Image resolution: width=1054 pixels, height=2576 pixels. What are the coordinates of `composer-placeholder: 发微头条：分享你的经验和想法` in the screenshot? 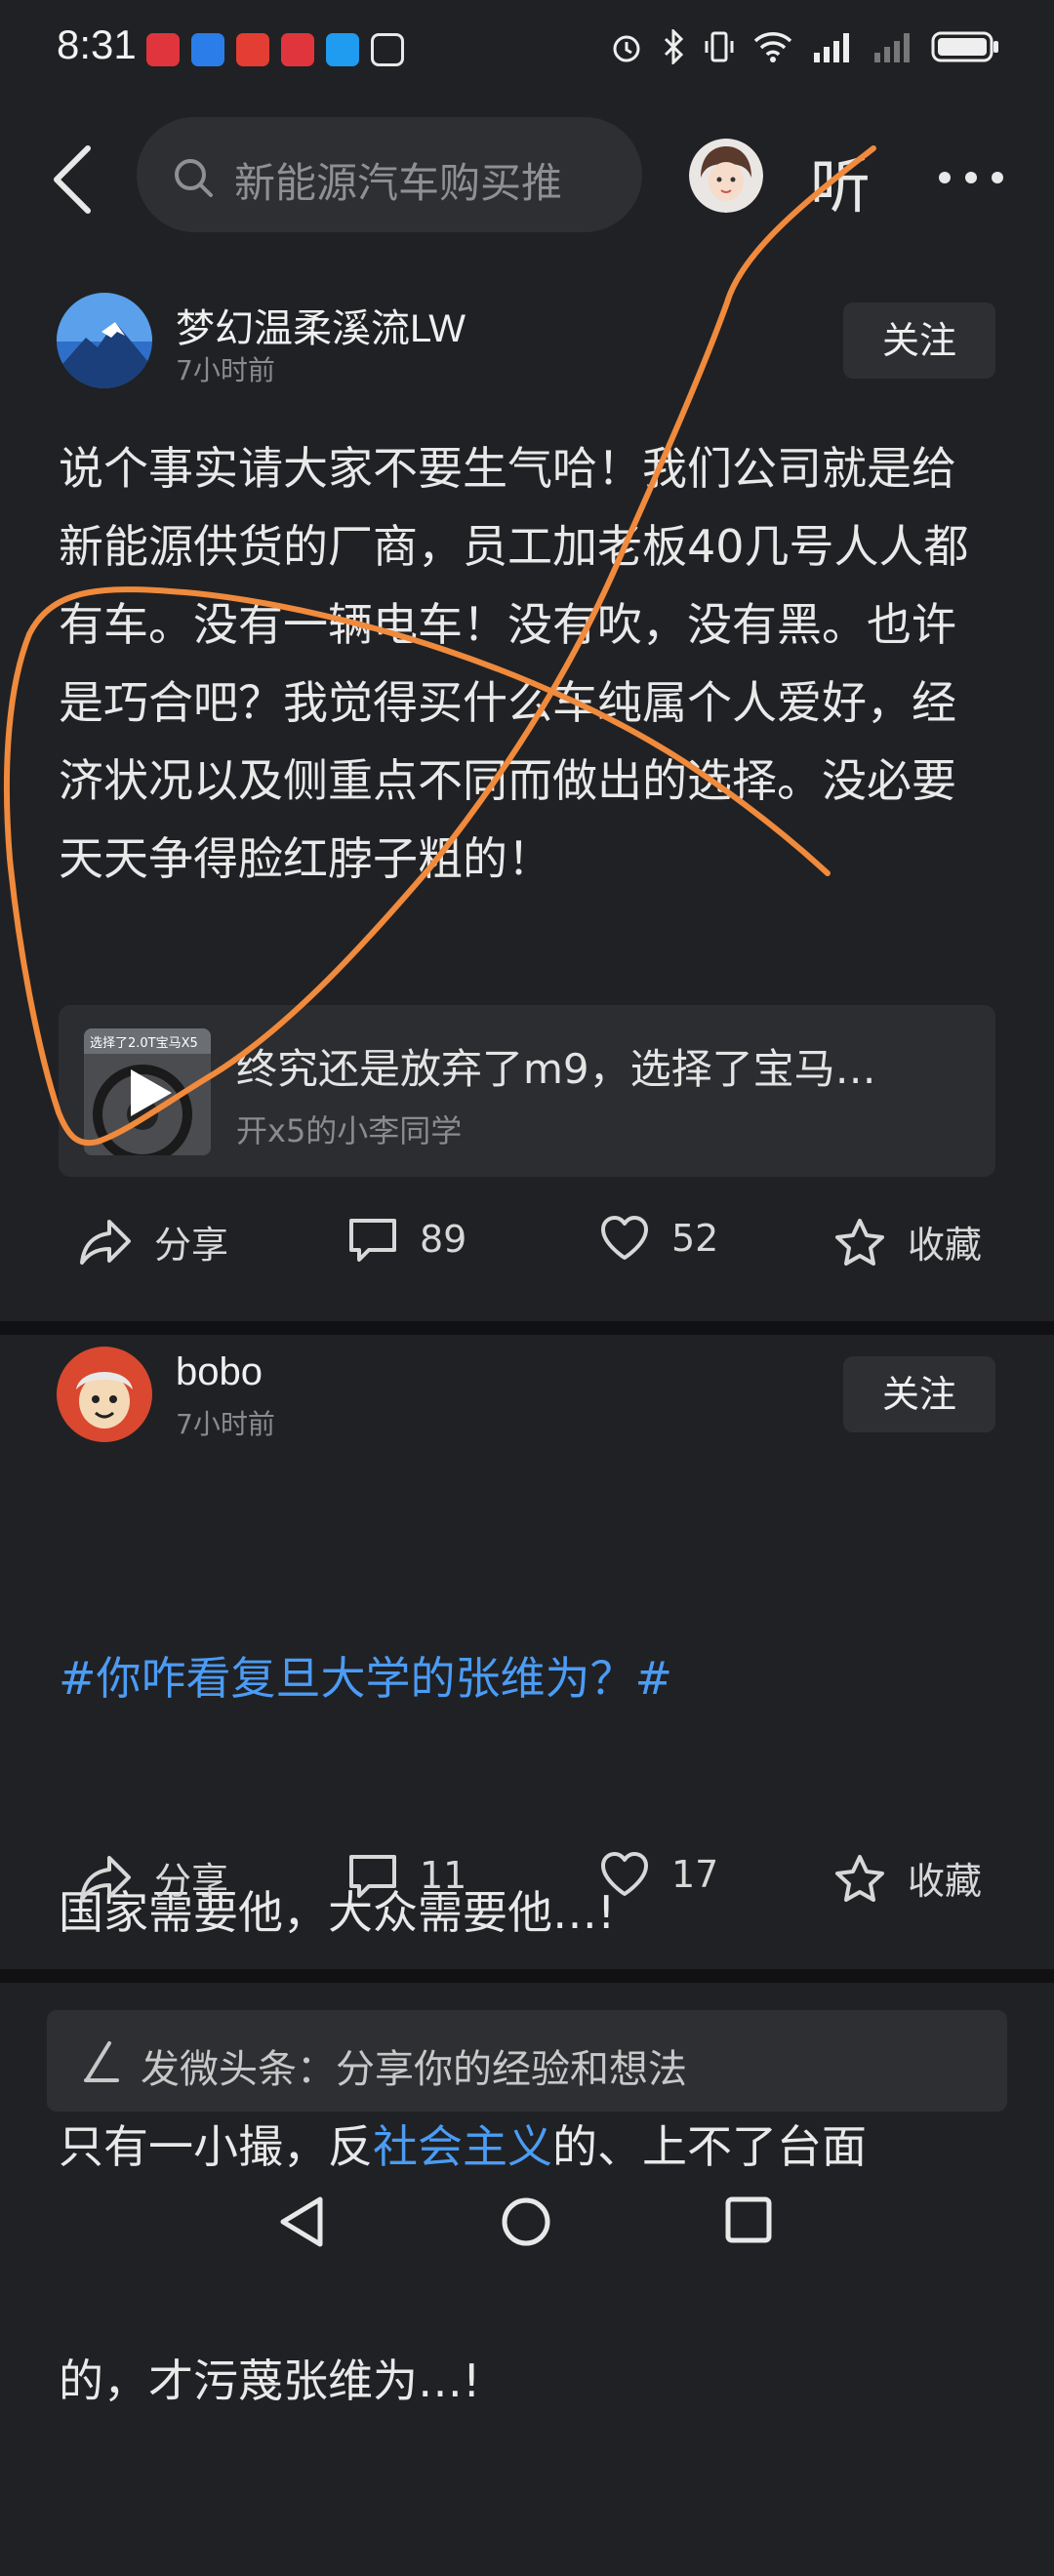 It's located at (414, 2069).